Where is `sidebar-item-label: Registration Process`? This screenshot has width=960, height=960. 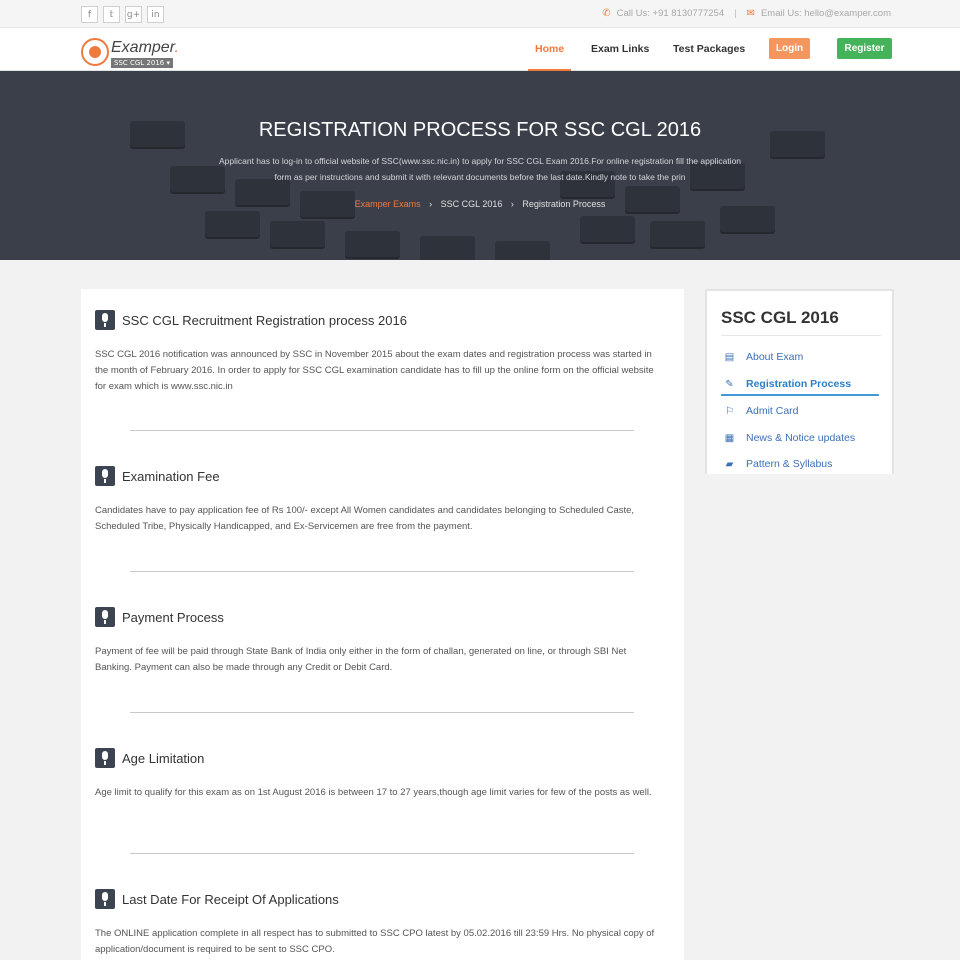 sidebar-item-label: Registration Process is located at coordinates (799, 384).